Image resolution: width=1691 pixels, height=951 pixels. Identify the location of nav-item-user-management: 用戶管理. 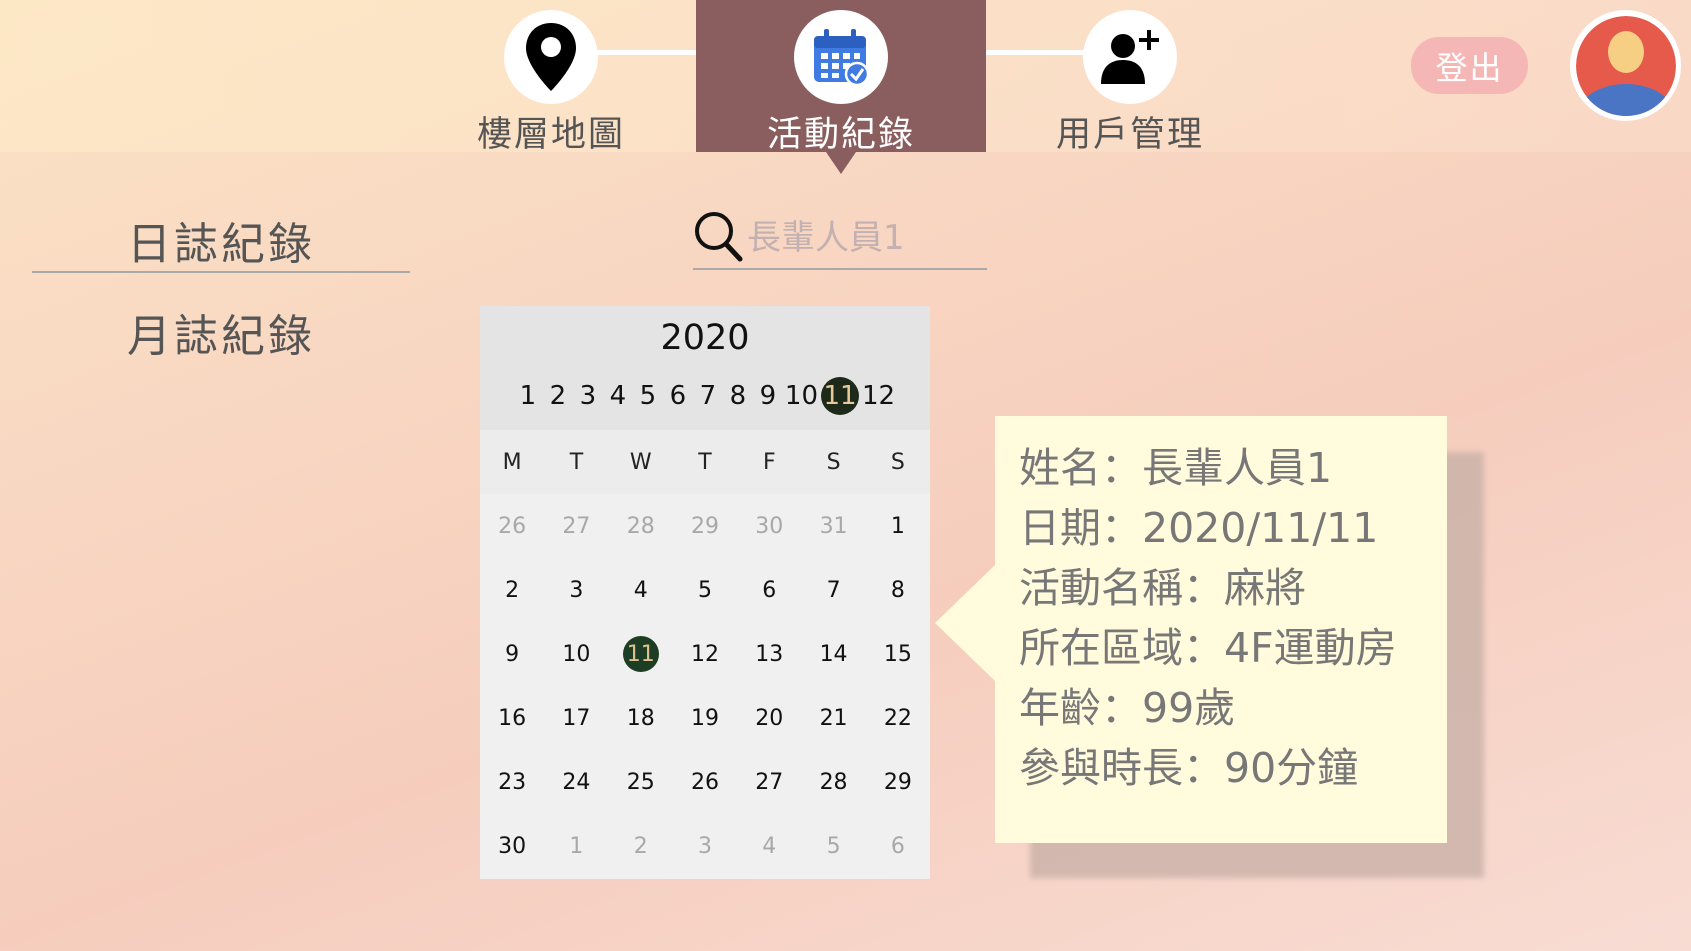
(1130, 83).